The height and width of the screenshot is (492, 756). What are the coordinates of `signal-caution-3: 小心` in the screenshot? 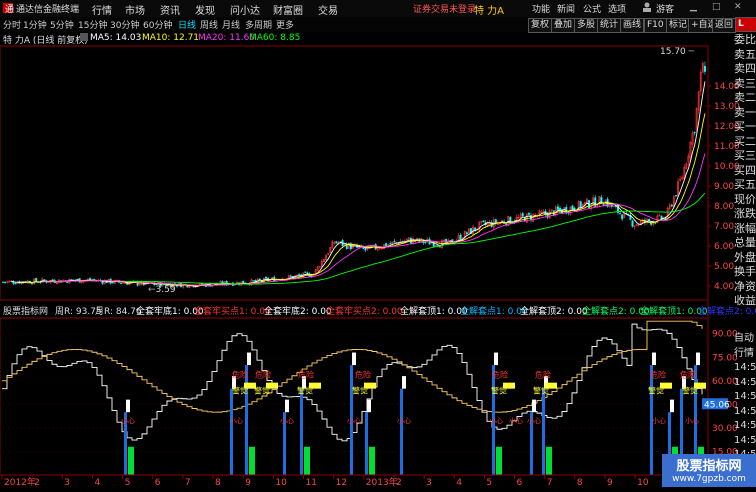 It's located at (354, 420).